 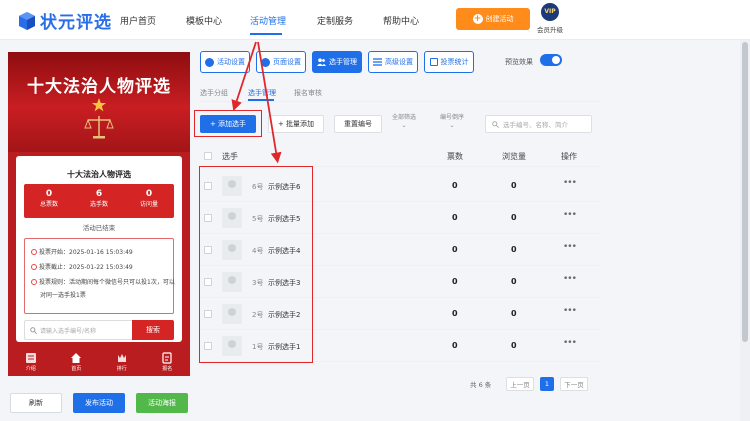 What do you see at coordinates (208, 156) in the screenshot?
I see `select-all-checkbox` at bounding box center [208, 156].